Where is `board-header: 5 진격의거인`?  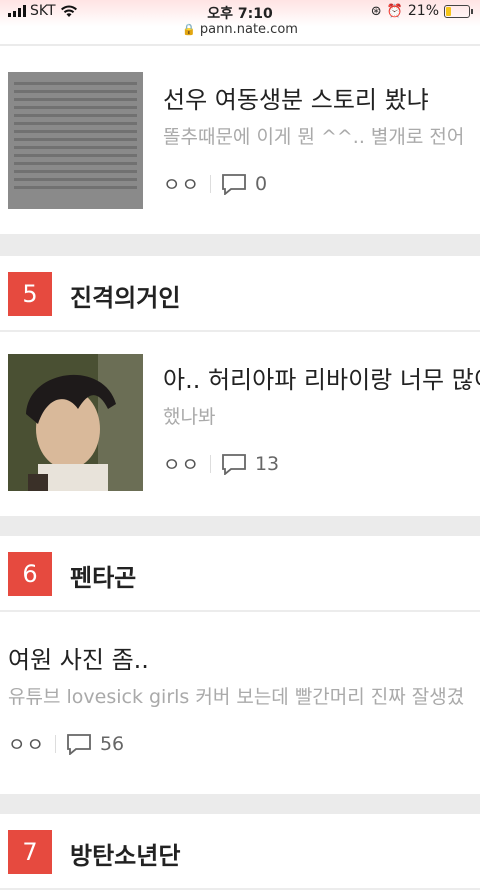 board-header: 5 진격의거인 is located at coordinates (240, 294).